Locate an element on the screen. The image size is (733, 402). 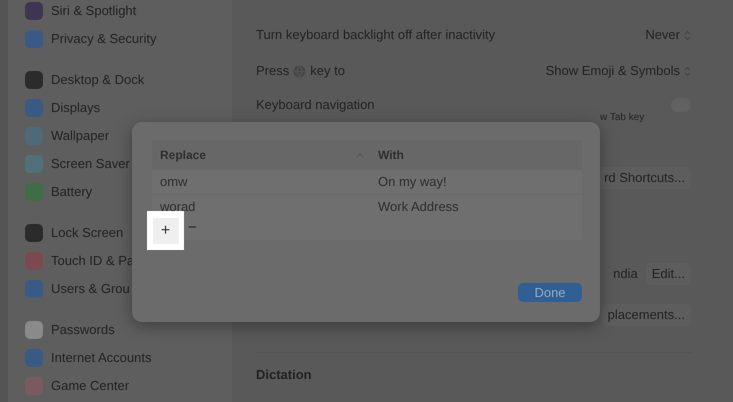
table-cell-text: omw is located at coordinates (174, 182).